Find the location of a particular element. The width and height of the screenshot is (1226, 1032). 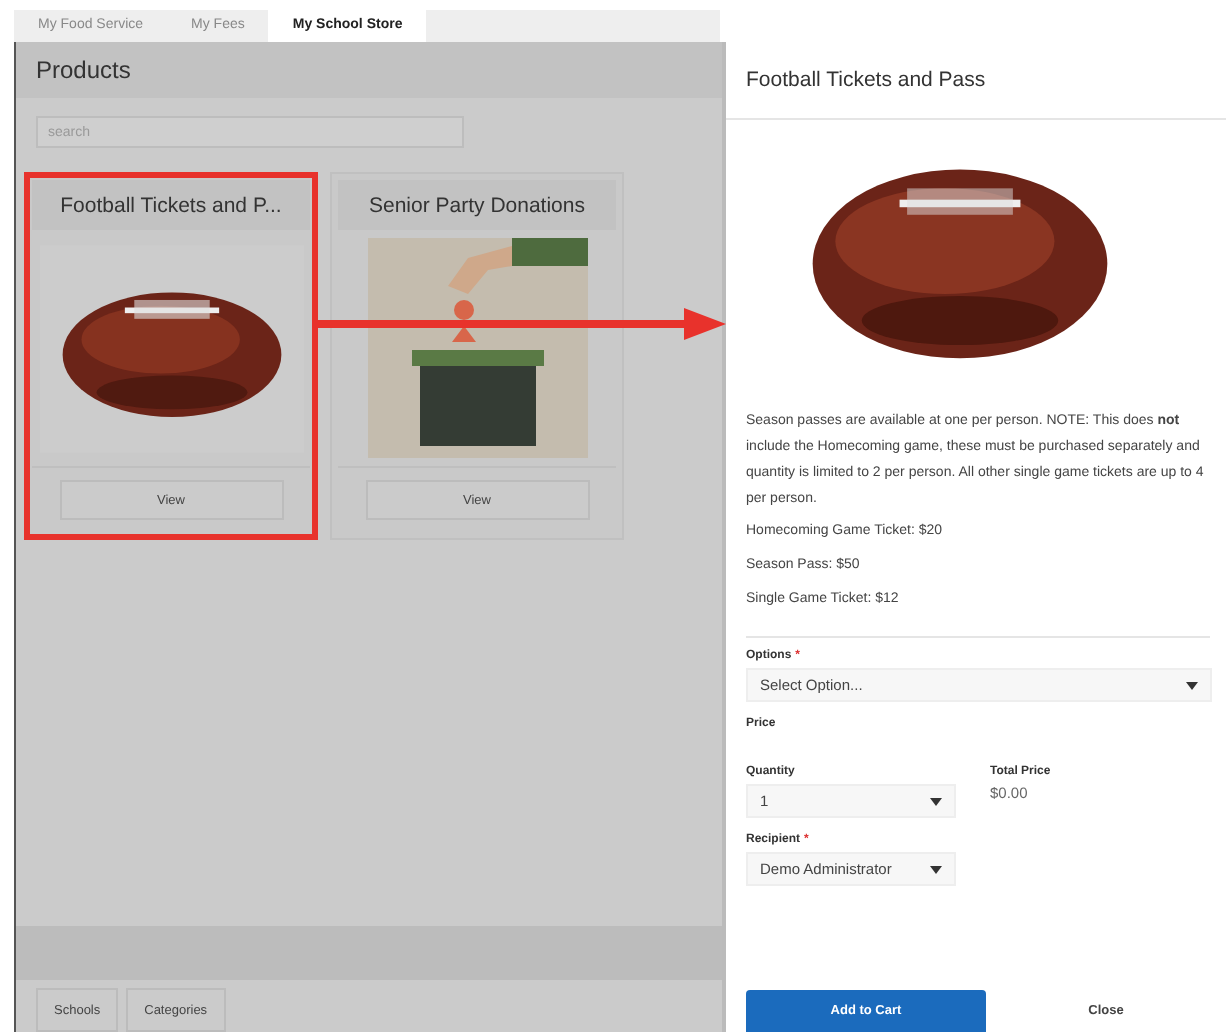

panel-title: Products is located at coordinates (83, 70).